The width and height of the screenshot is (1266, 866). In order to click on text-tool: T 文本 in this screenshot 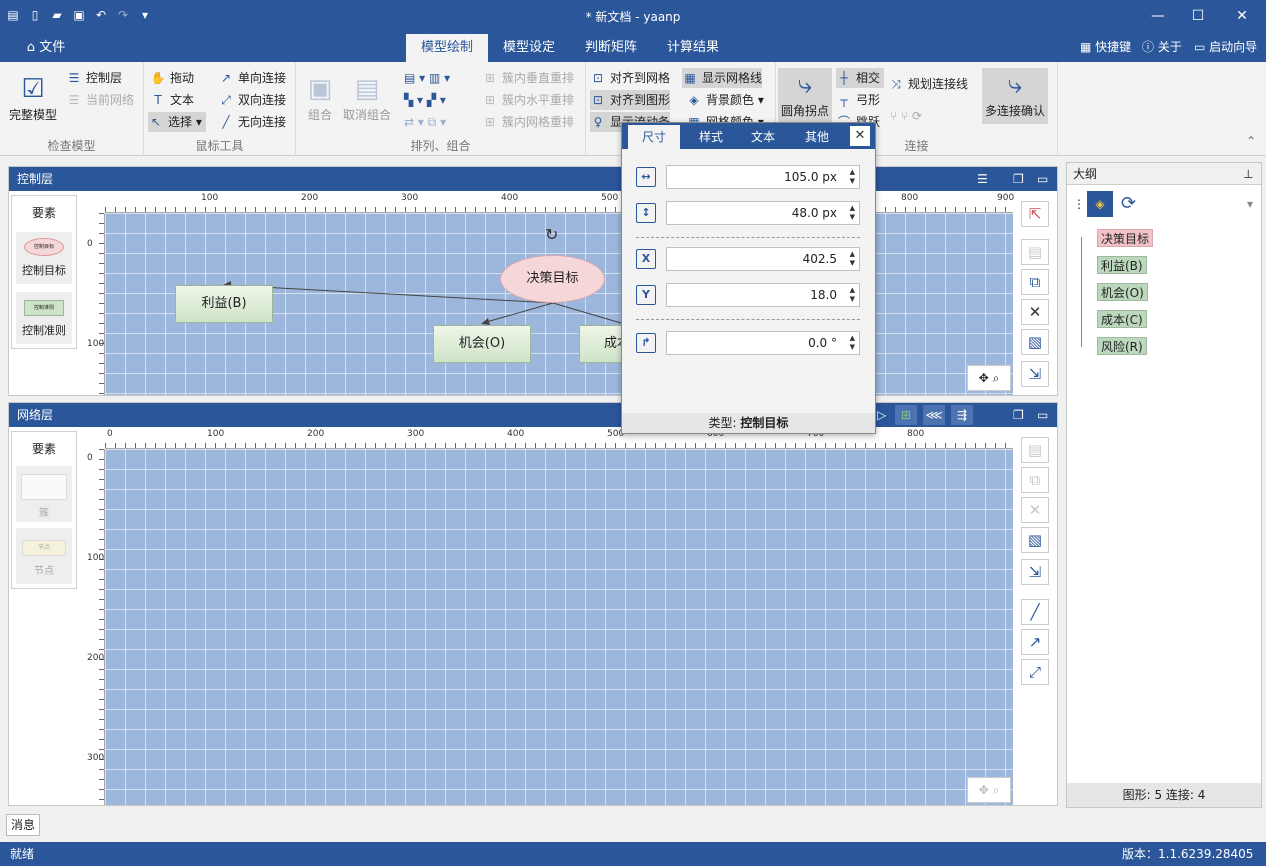, I will do `click(172, 100)`.